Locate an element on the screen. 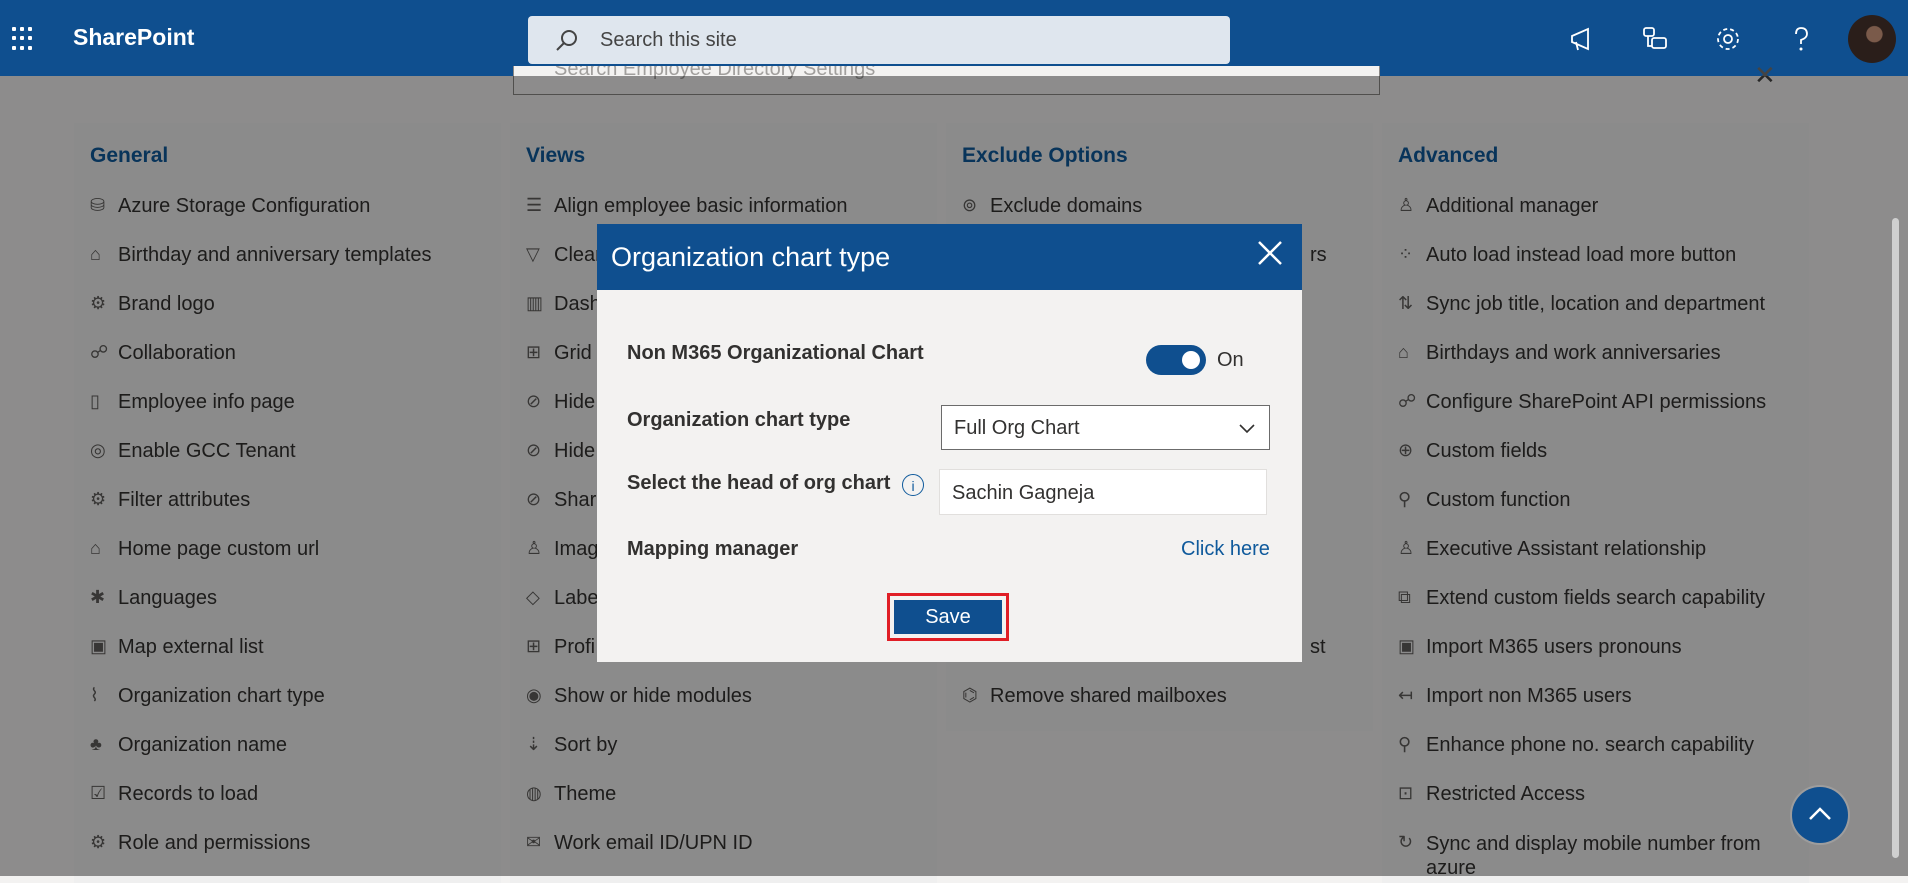 The height and width of the screenshot is (883, 1908). app-icon is located at coordinates (1655, 39).